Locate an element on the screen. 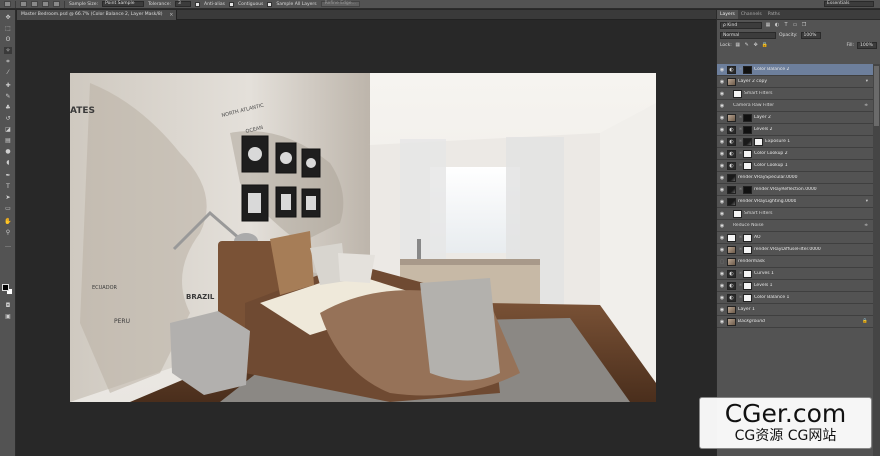  shape-tool-icon: ▭ is located at coordinates (8, 208).